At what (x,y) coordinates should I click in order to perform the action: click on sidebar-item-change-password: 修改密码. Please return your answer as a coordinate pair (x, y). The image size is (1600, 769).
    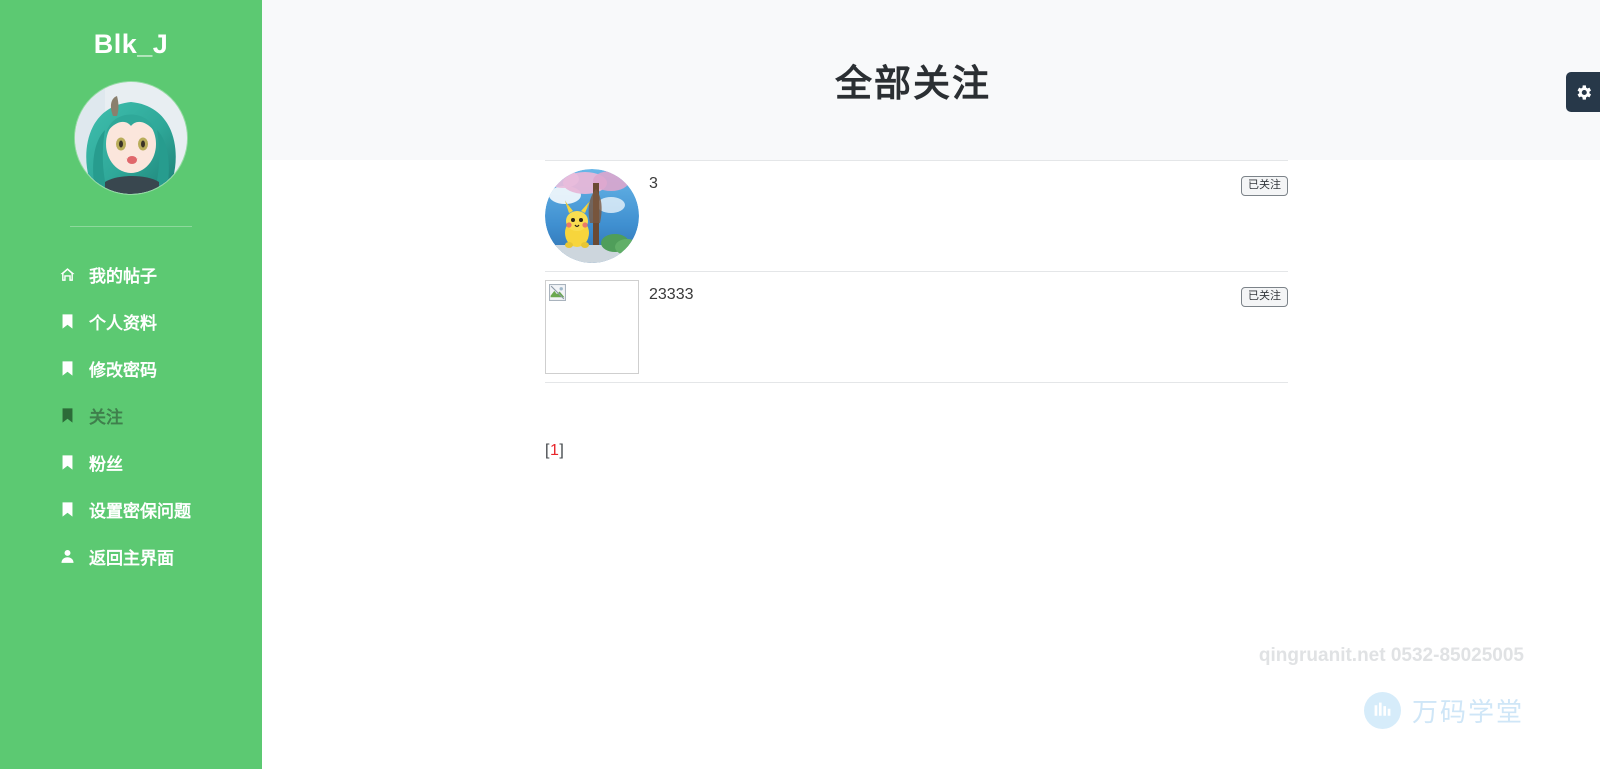
    Looking at the image, I should click on (131, 368).